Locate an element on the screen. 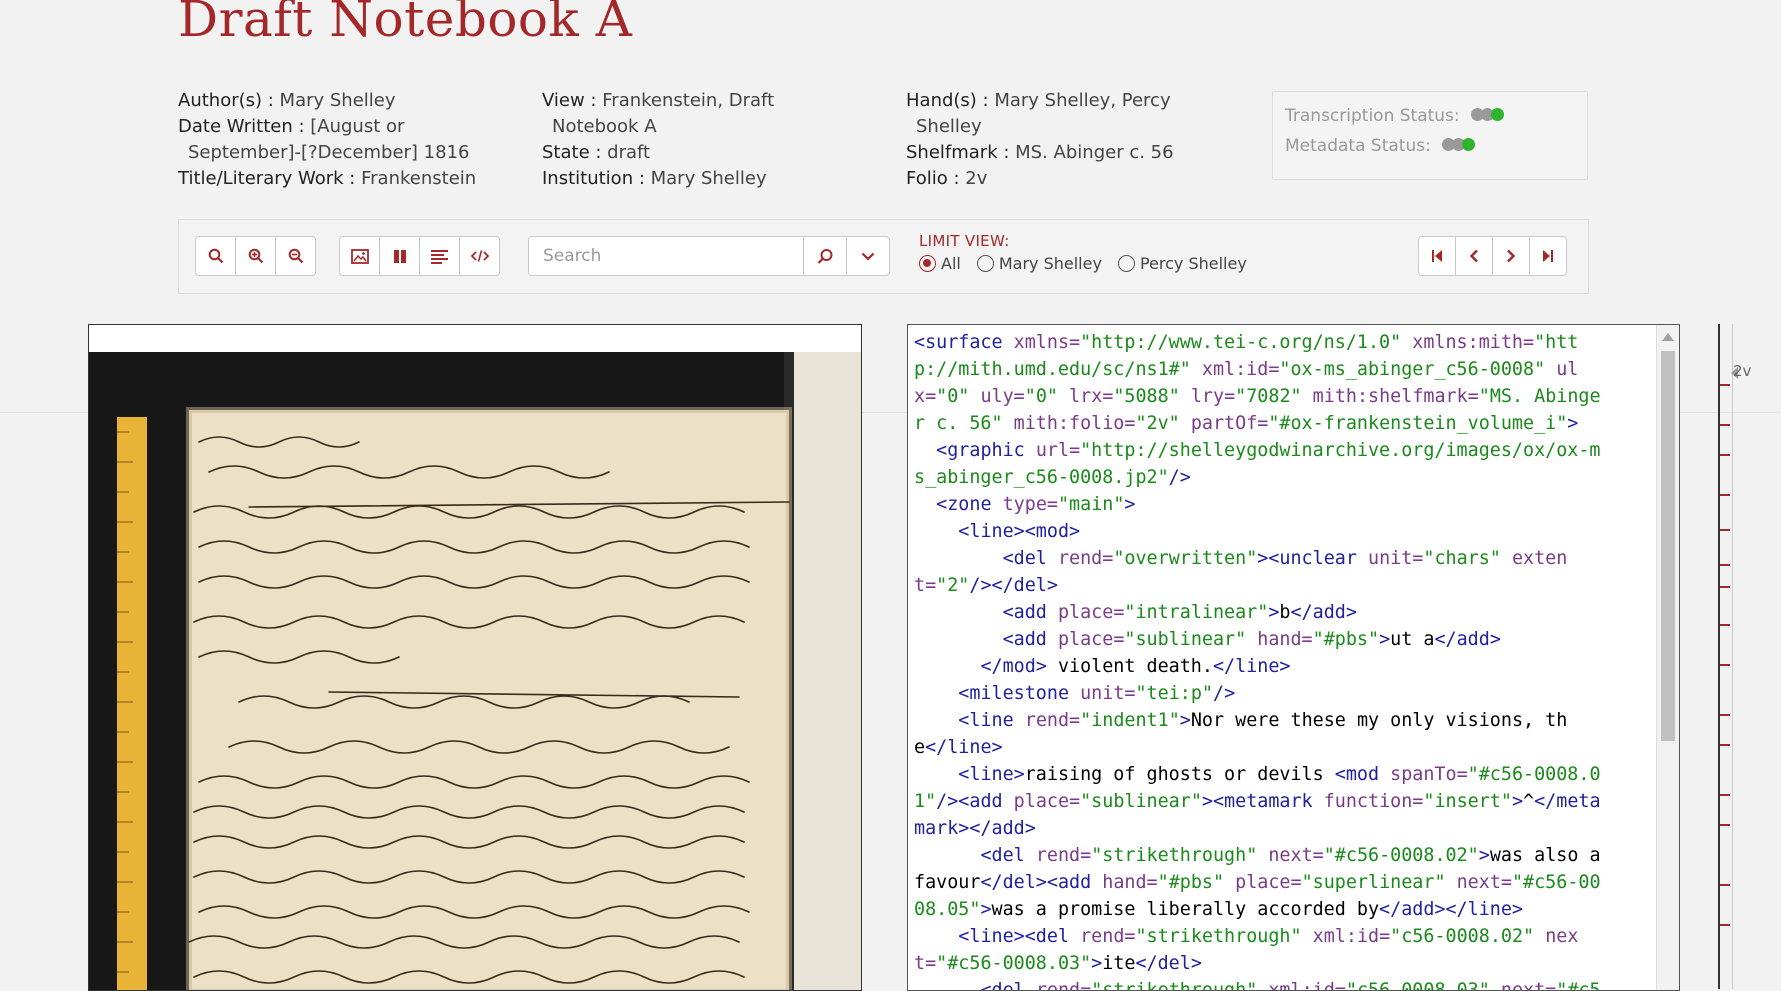 This screenshot has height=991, width=1781. search-submit-button is located at coordinates (825, 256).